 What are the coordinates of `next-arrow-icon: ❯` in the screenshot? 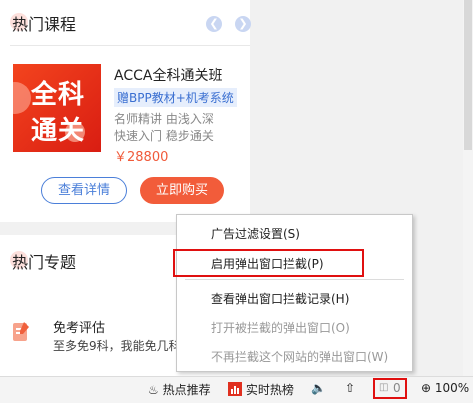 It's located at (243, 24).